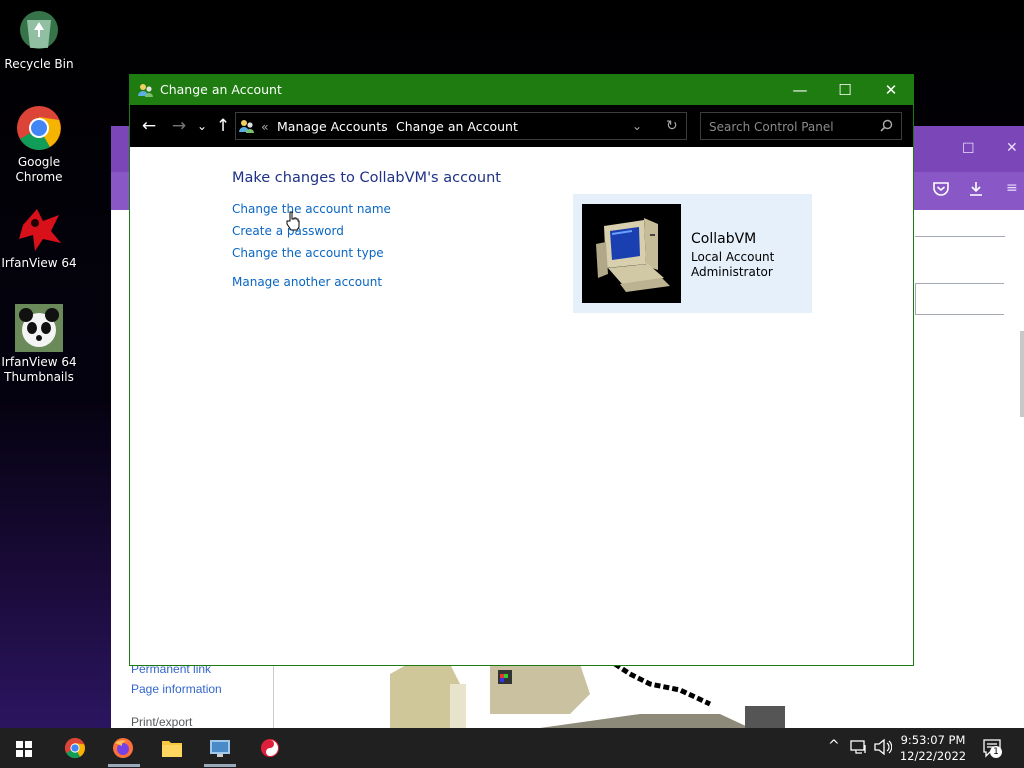 The image size is (1024, 768). I want to click on maximize-icon: ☐, so click(968, 149).